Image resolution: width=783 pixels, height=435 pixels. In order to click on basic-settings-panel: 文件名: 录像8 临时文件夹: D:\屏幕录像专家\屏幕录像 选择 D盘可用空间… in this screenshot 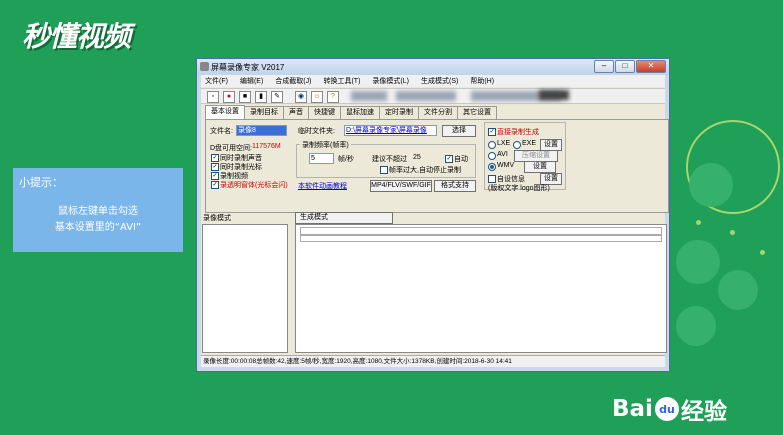, I will do `click(437, 166)`.